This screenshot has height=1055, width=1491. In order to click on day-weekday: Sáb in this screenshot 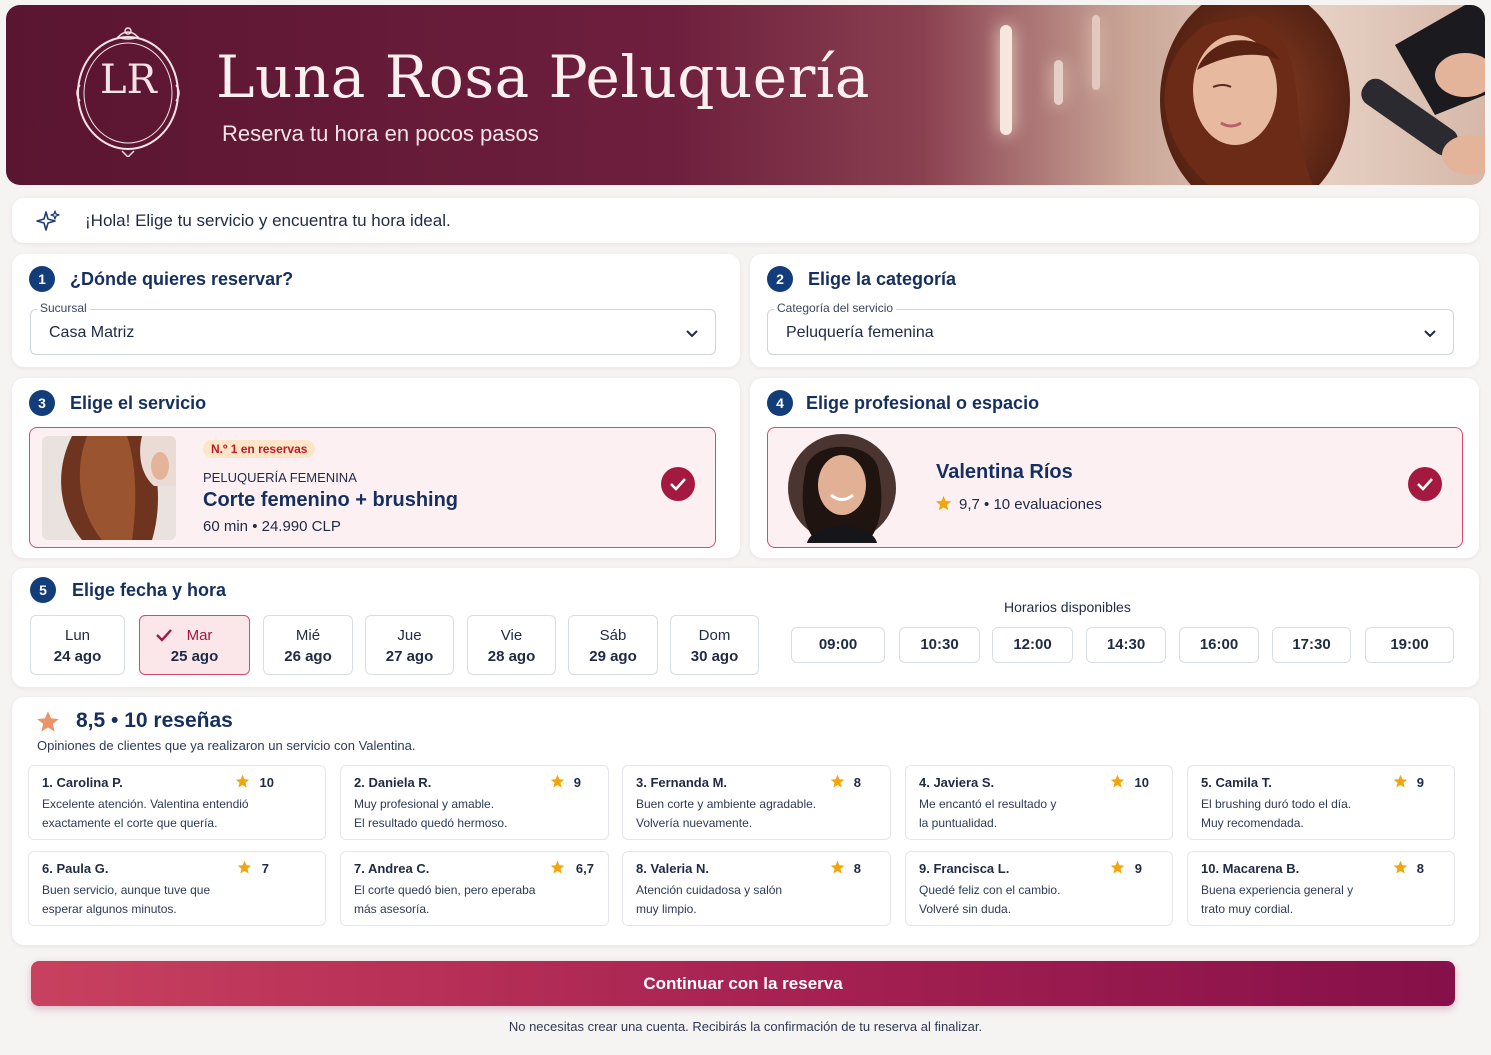, I will do `click(613, 635)`.